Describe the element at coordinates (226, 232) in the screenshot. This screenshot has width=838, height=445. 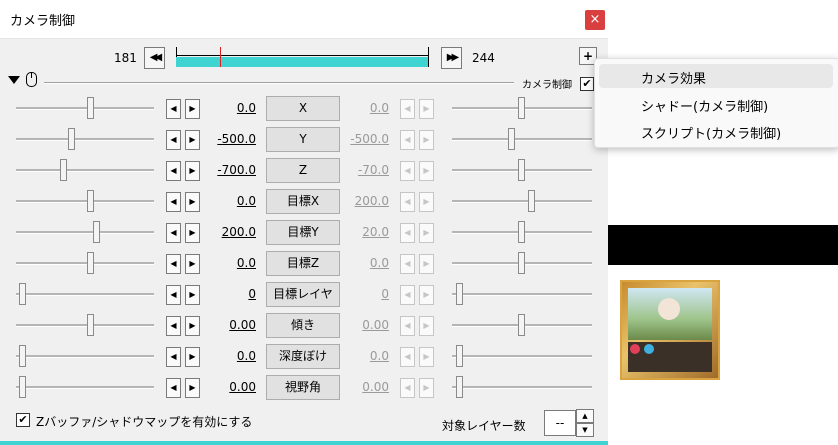
I see `left-value: 200.0` at that location.